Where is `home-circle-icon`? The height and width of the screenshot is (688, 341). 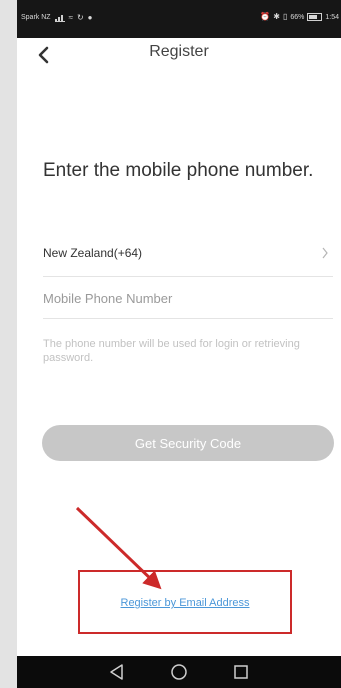
home-circle-icon is located at coordinates (179, 672).